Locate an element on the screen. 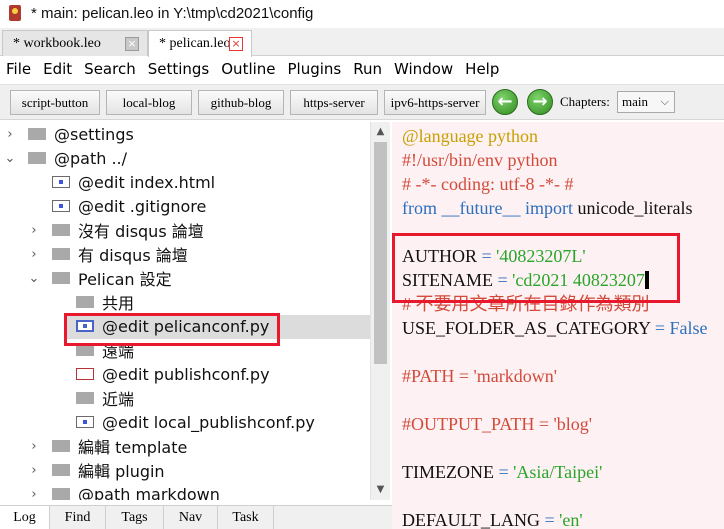  chapters-dropdown: main ⌵ is located at coordinates (646, 102).